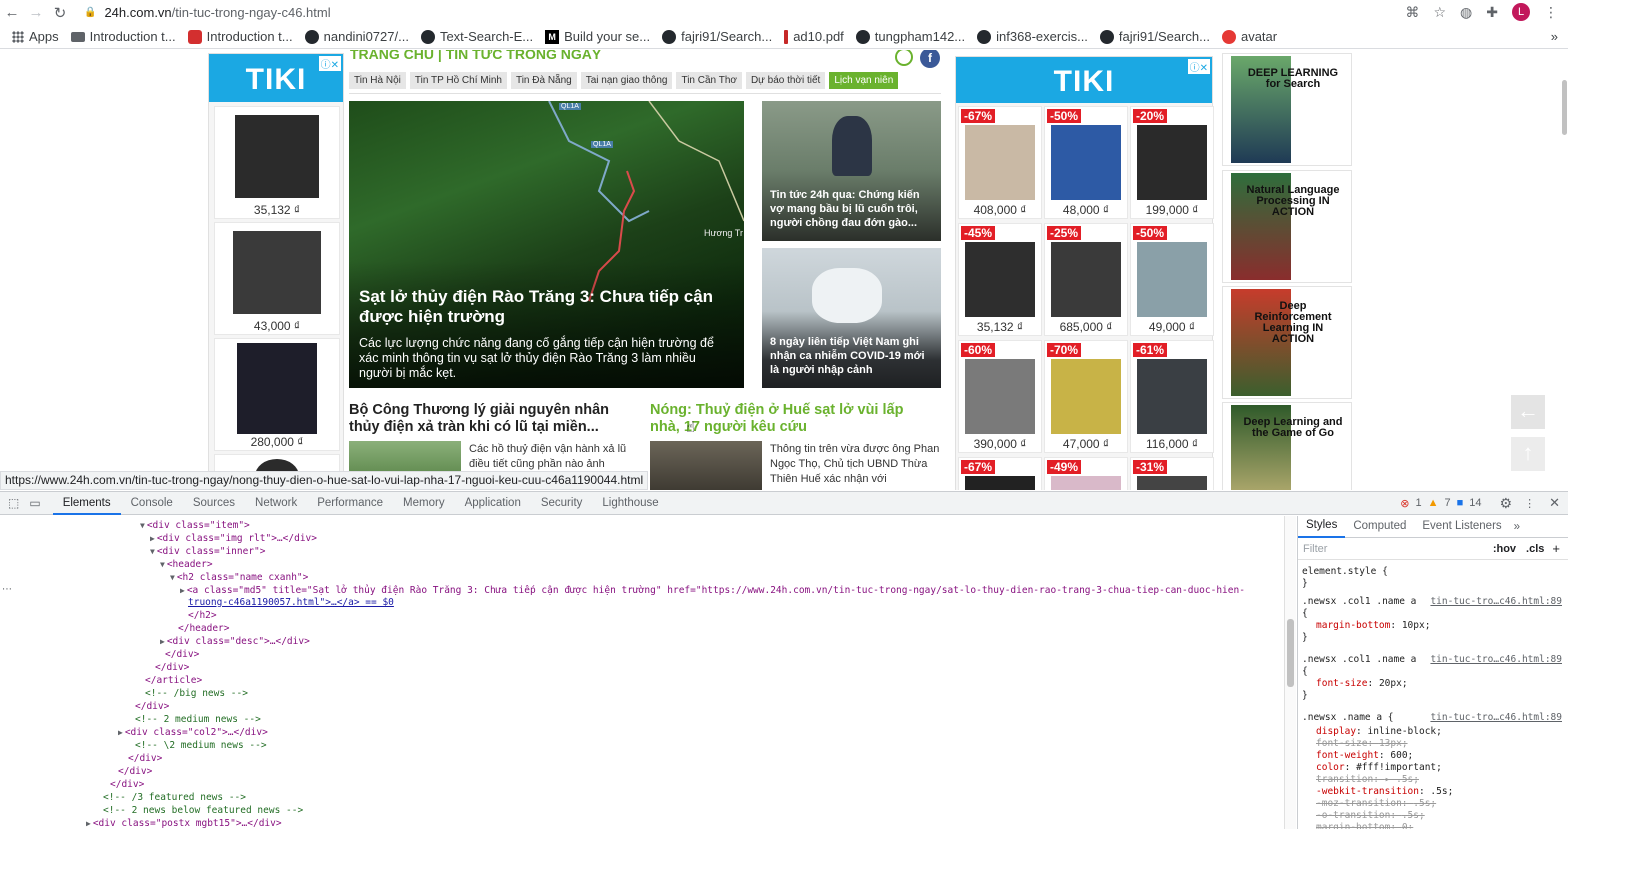  Describe the element at coordinates (1172, 473) in the screenshot. I see `ad-product-card: -31%` at that location.